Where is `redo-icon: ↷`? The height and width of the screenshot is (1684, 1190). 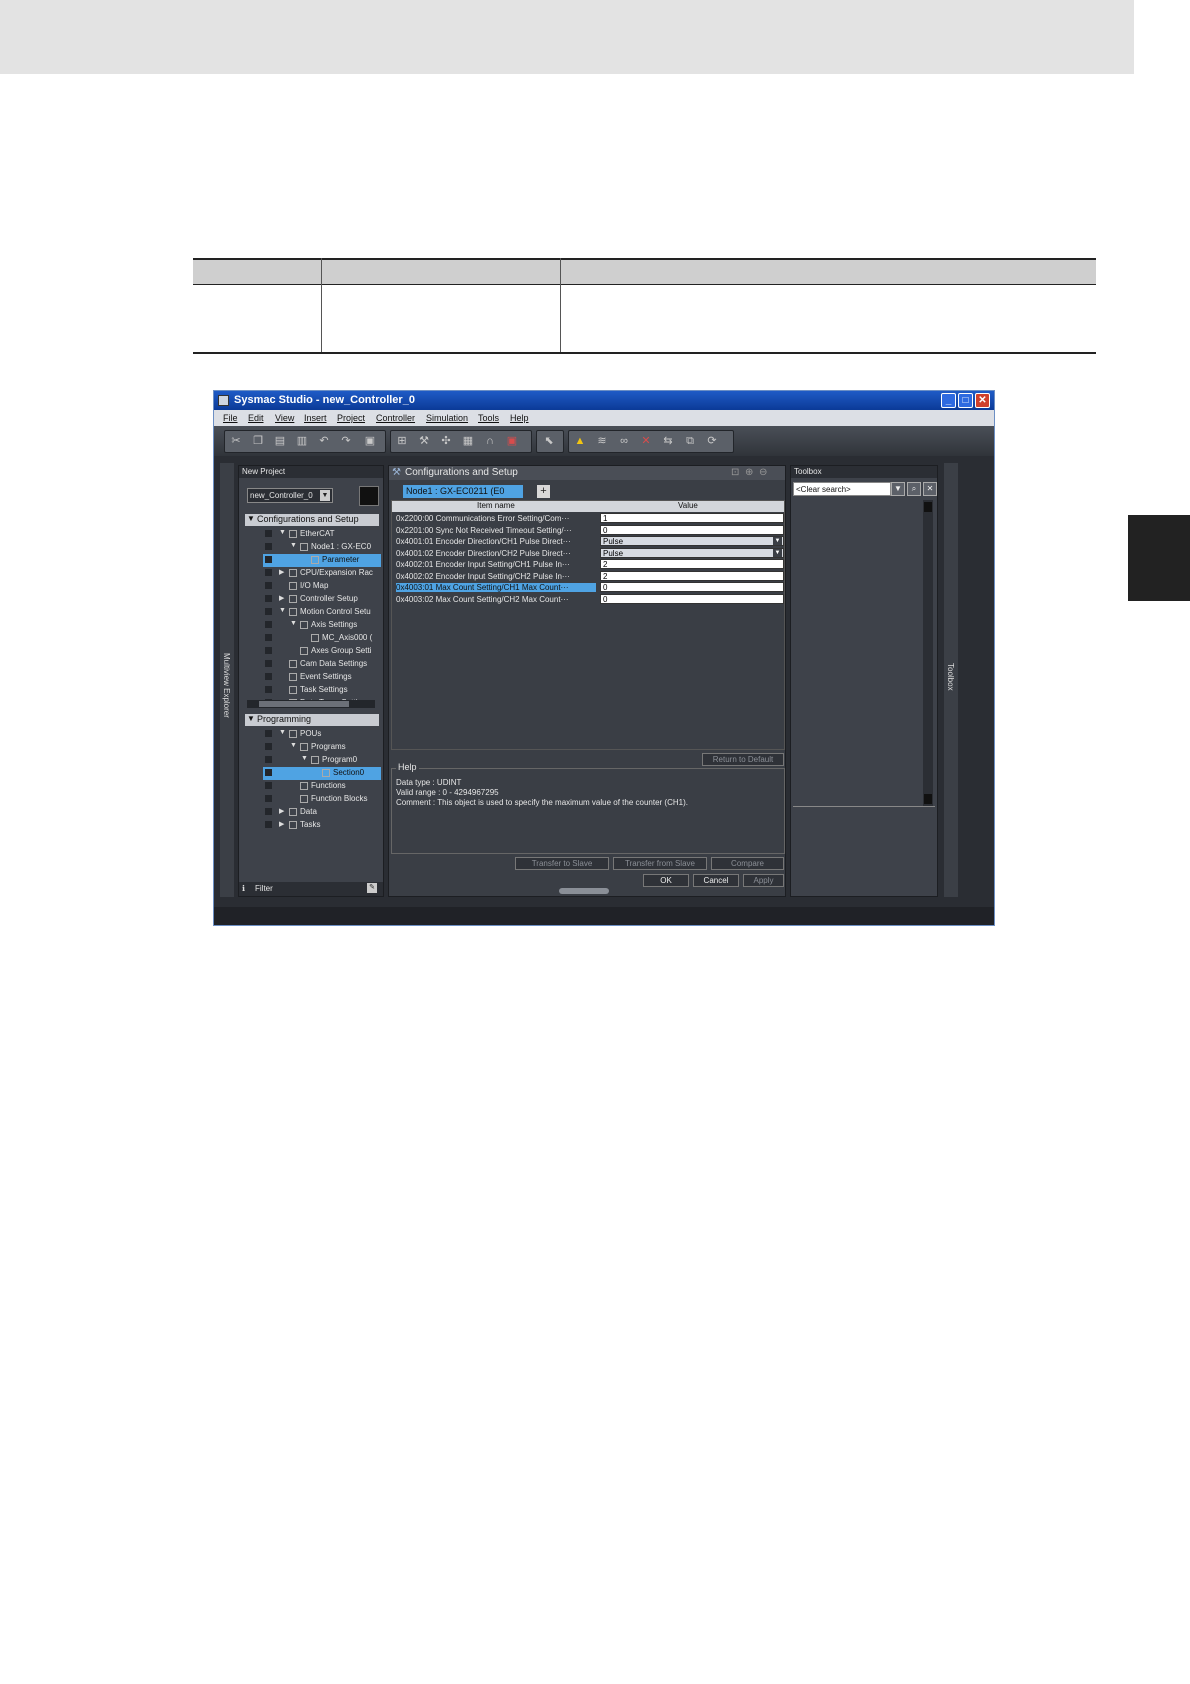
redo-icon: ↷ is located at coordinates (346, 441).